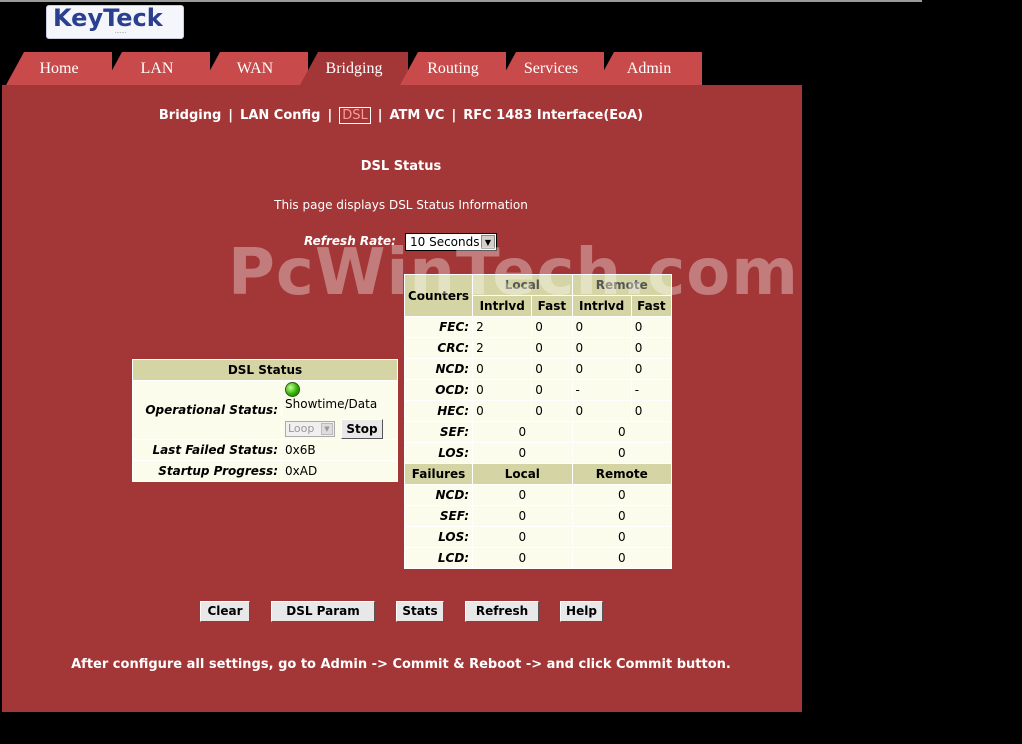 This screenshot has width=1022, height=744. What do you see at coordinates (255, 68) in the screenshot?
I see `tab-wan: WAN` at bounding box center [255, 68].